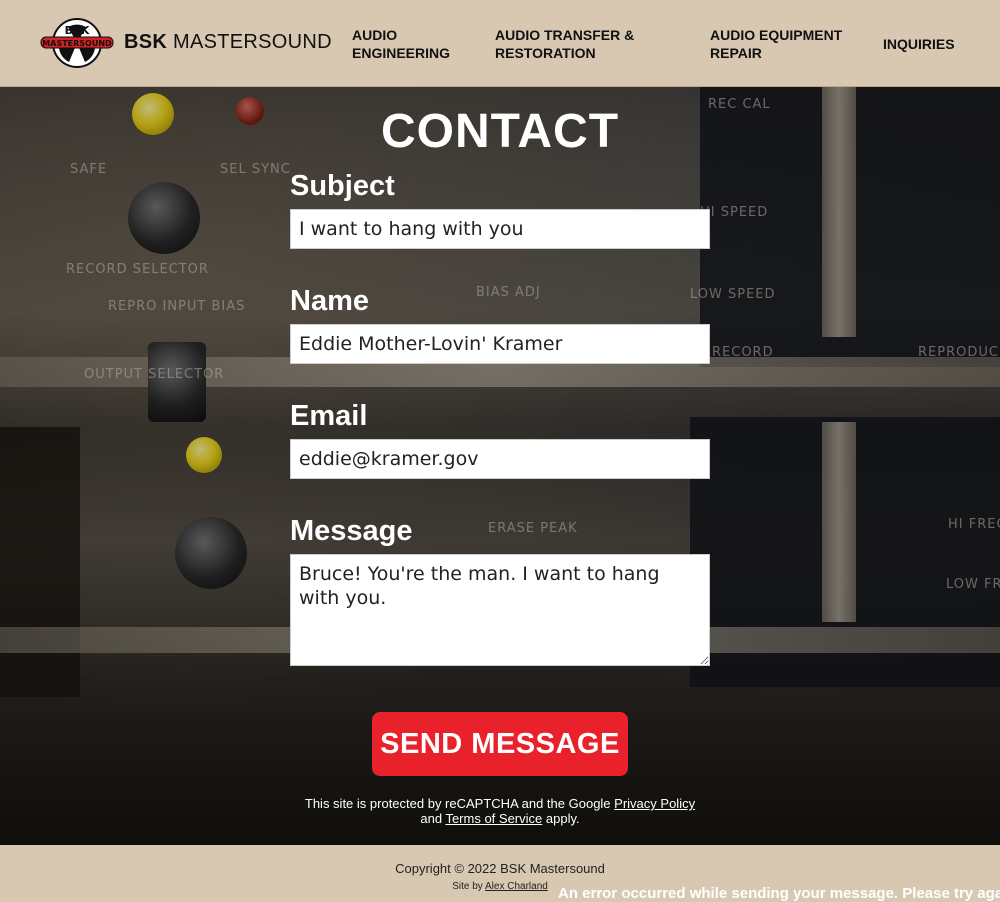  What do you see at coordinates (401, 52) in the screenshot?
I see `nav-label-line2: ENGINEERING` at bounding box center [401, 52].